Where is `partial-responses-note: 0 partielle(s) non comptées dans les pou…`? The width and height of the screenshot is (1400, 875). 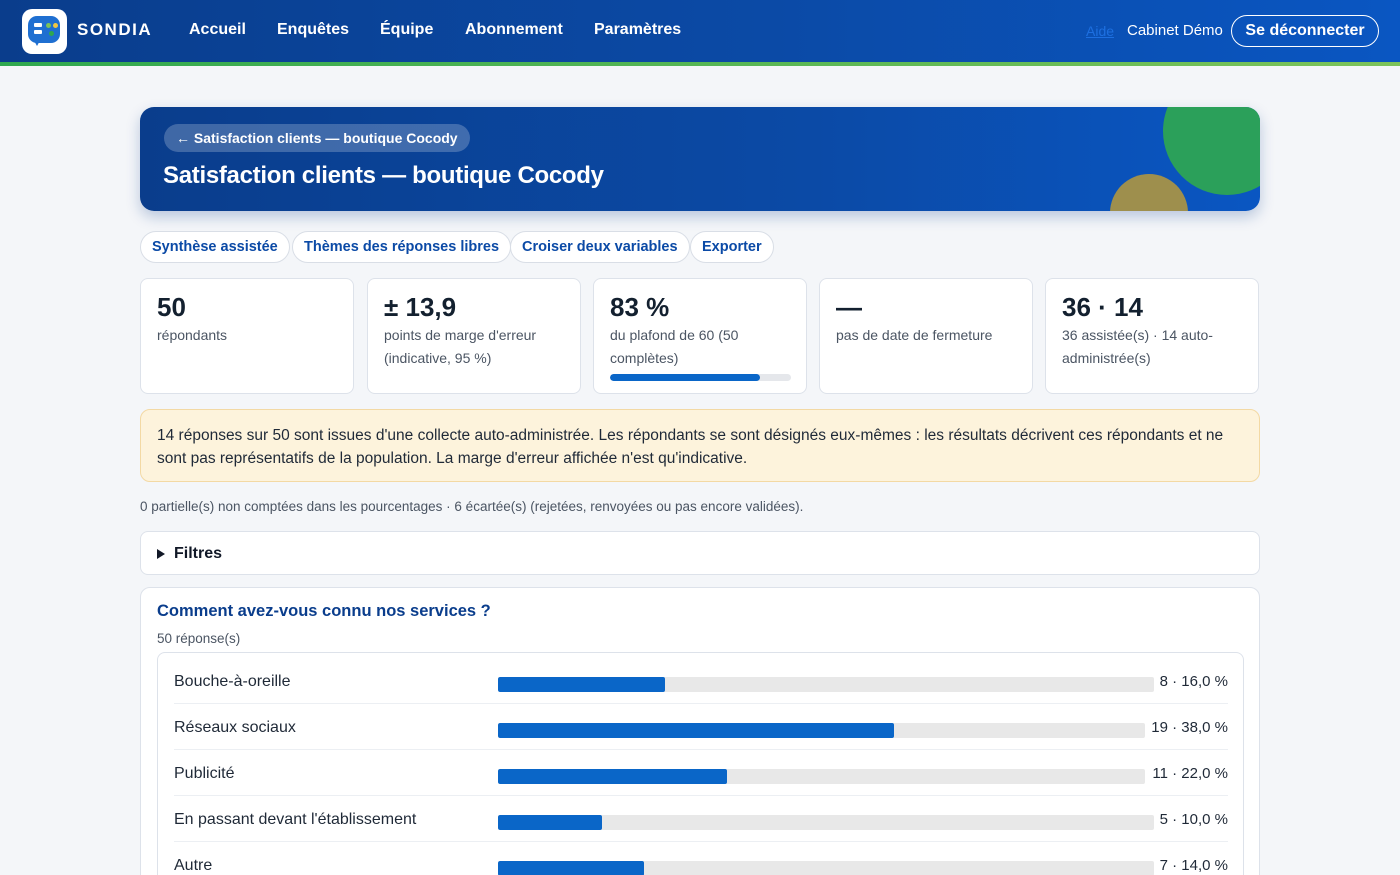 partial-responses-note: 0 partielle(s) non comptées dans les pou… is located at coordinates (472, 506).